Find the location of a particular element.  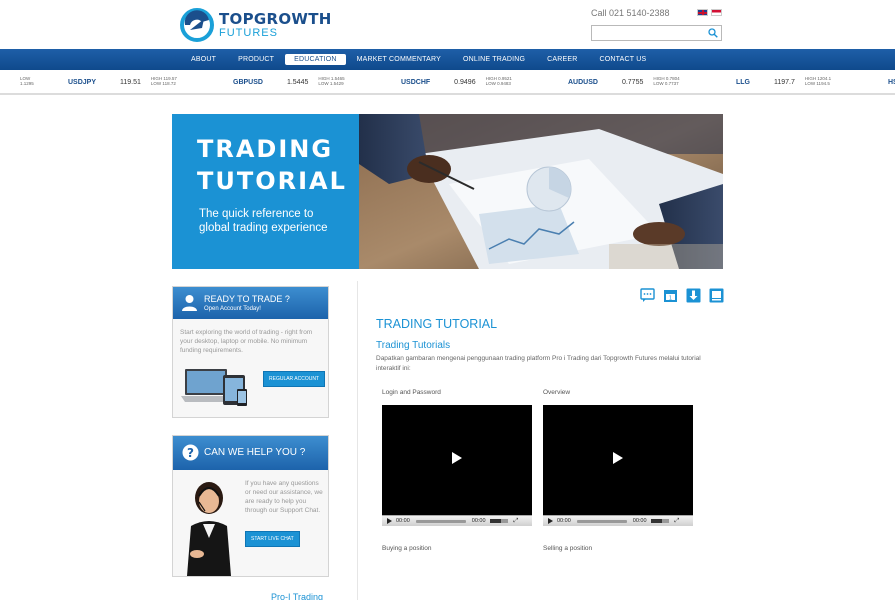

logo: TOPGROWTH FUTURES is located at coordinates (256, 25).